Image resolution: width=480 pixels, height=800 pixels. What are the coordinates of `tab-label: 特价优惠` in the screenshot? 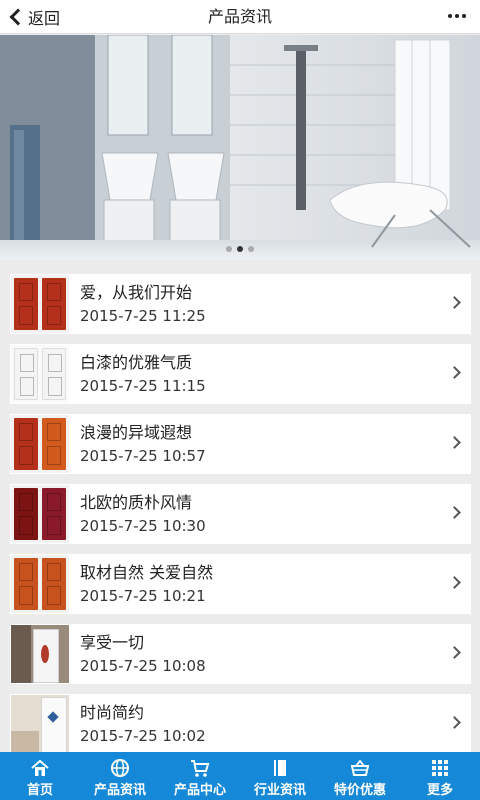 It's located at (359, 790).